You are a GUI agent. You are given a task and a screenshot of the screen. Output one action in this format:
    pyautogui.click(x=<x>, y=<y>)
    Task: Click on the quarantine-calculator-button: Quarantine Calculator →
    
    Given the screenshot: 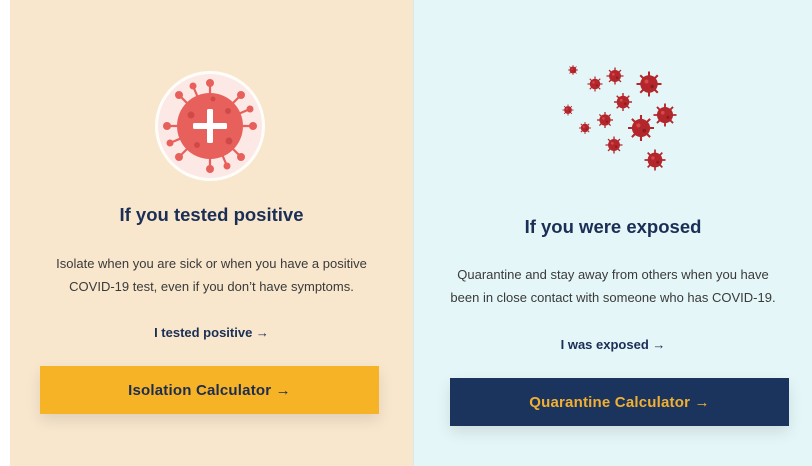 What is the action you would take?
    pyautogui.click(x=619, y=402)
    